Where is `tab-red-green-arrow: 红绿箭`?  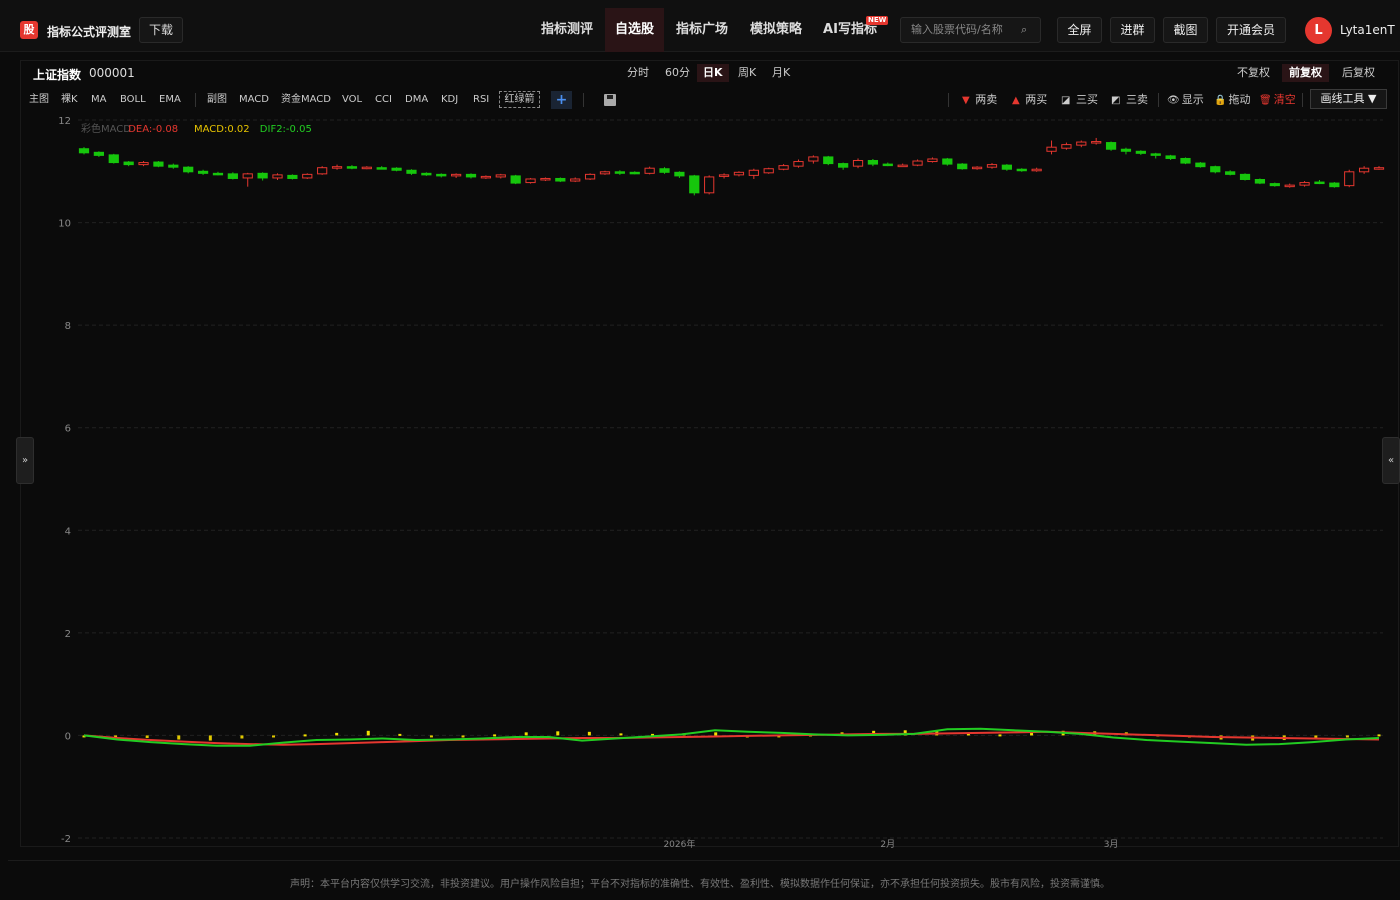
tab-red-green-arrow: 红绿箭 is located at coordinates (519, 99).